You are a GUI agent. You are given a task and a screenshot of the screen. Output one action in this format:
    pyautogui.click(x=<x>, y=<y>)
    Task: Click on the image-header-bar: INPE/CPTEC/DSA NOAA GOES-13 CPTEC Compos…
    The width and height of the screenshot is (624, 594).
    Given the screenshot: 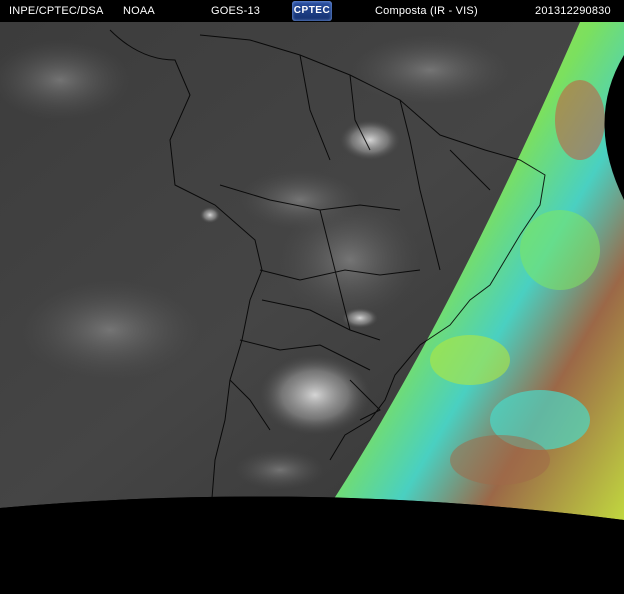 What is the action you would take?
    pyautogui.click(x=312, y=11)
    